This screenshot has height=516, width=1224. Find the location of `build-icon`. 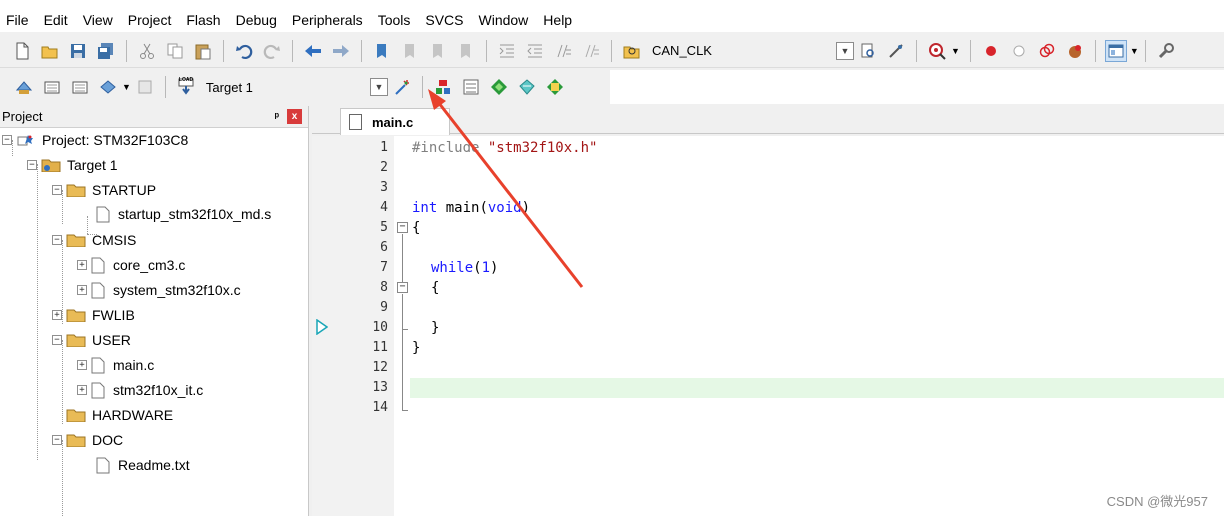

build-icon is located at coordinates (52, 87).